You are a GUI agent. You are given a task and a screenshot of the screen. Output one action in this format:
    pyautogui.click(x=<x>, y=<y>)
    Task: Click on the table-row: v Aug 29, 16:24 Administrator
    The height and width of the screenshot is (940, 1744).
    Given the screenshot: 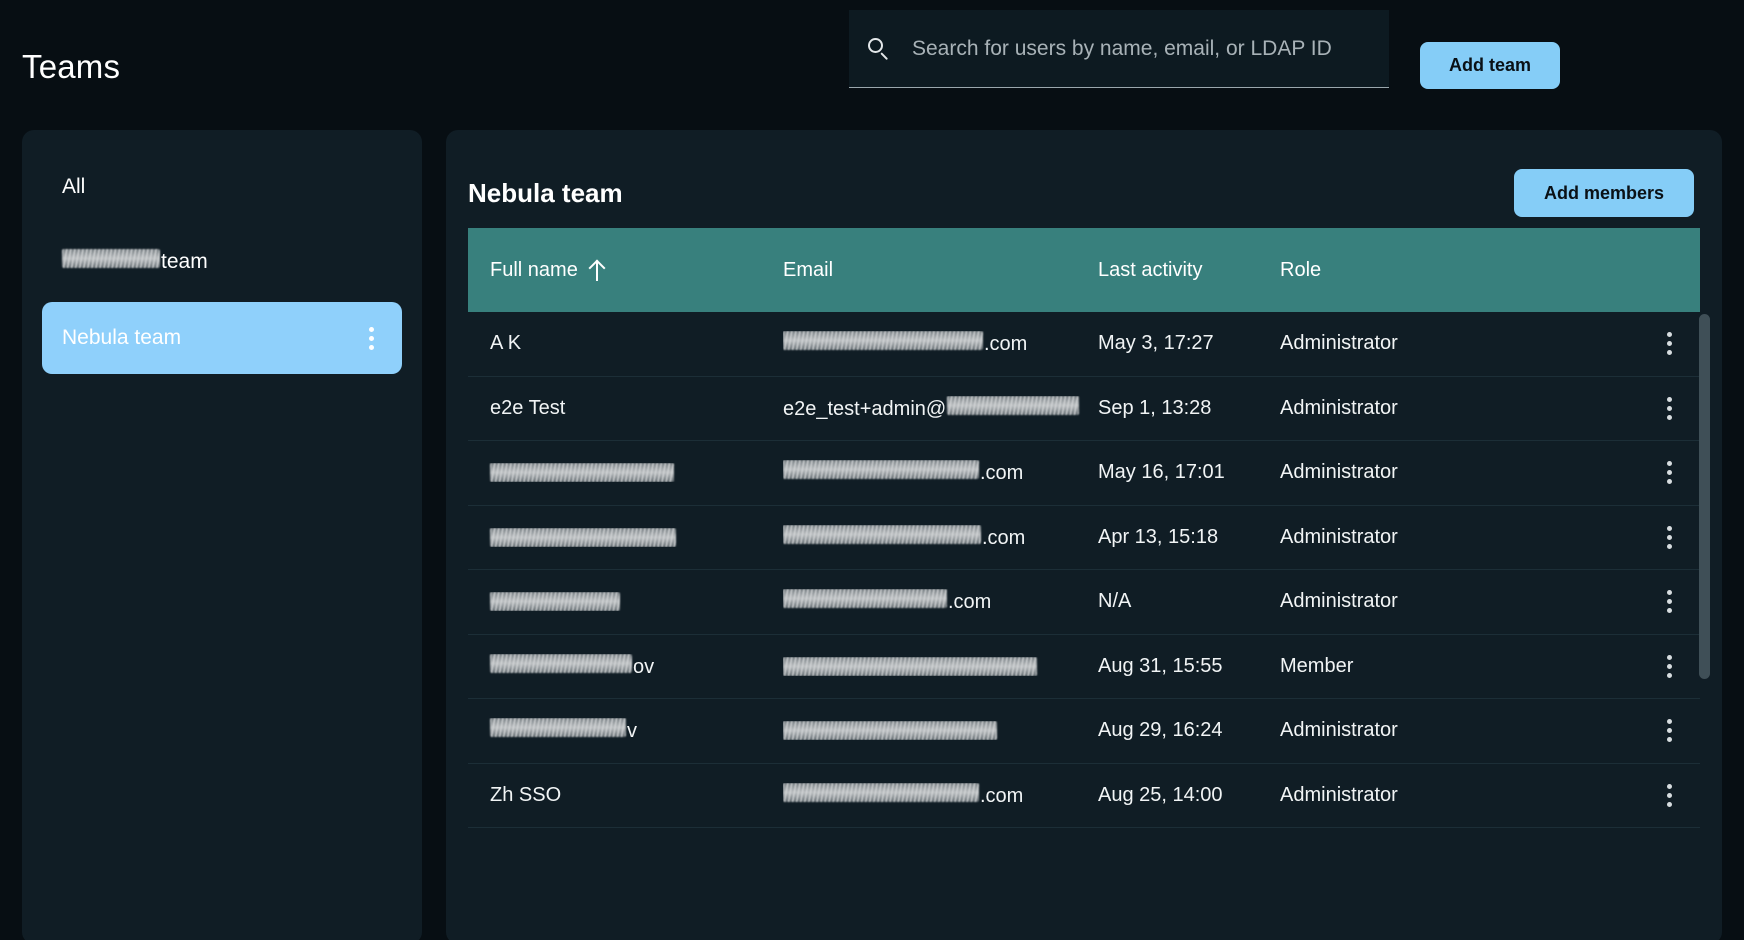 What is the action you would take?
    pyautogui.click(x=1084, y=731)
    